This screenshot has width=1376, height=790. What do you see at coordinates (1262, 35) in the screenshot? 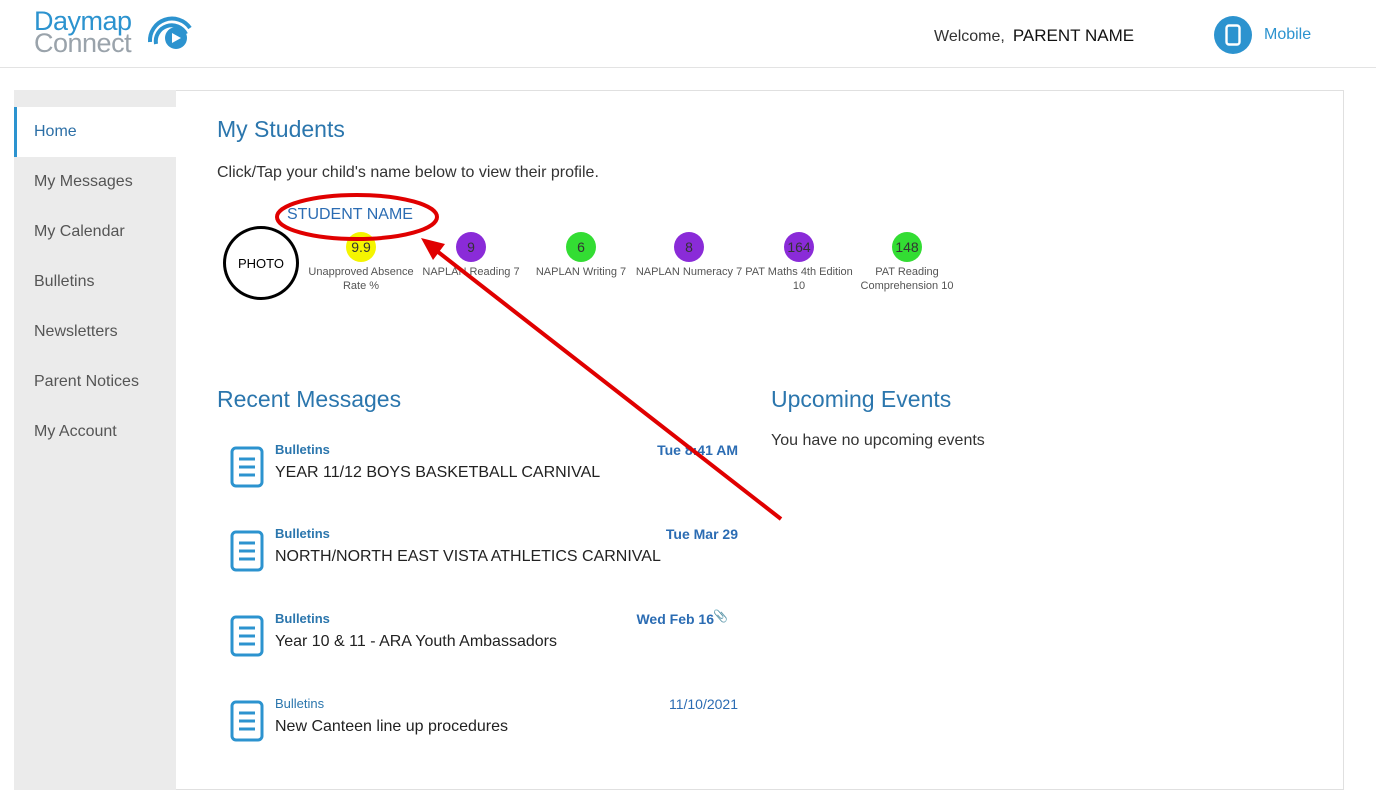
I see `mobile-button: Mobile` at bounding box center [1262, 35].